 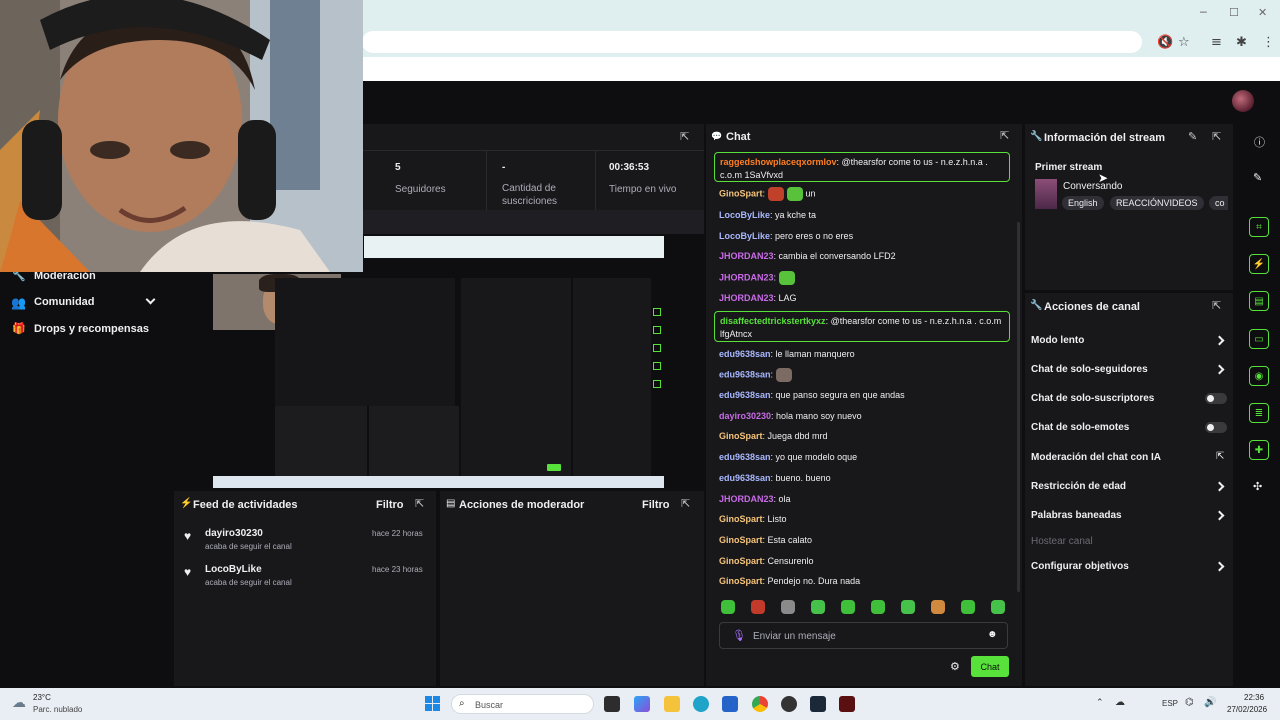 What do you see at coordinates (1262, 12) in the screenshot?
I see `close-window-button: ✕` at bounding box center [1262, 12].